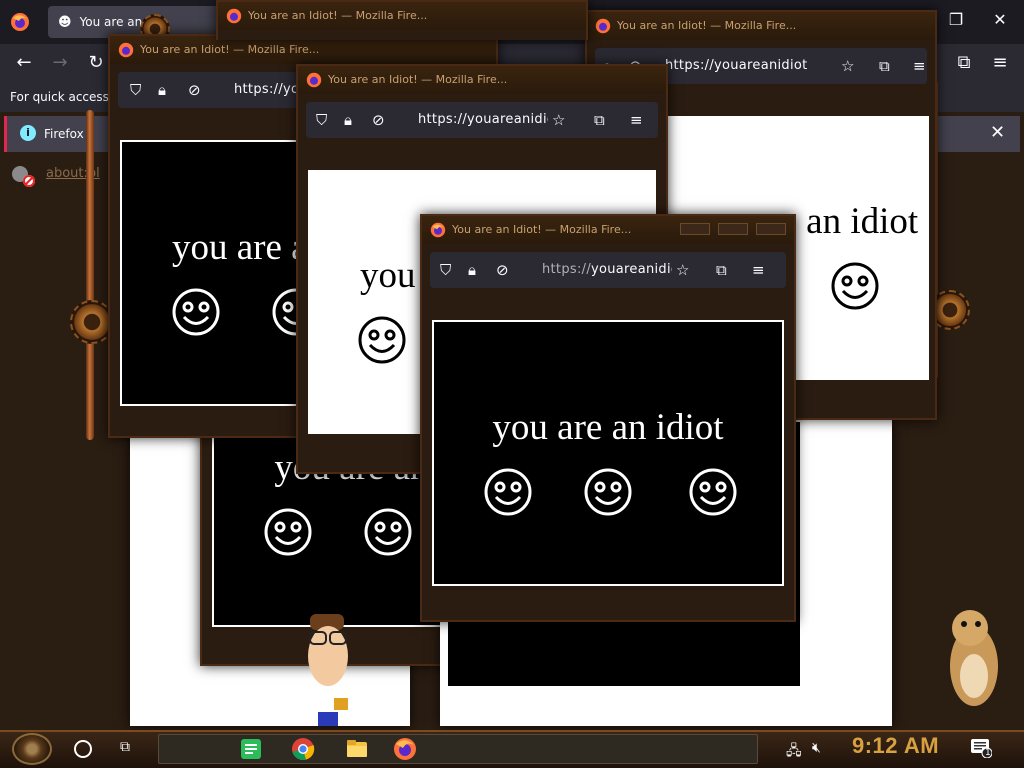  I want to click on idiot-text: you are an idiot, so click(608, 427).